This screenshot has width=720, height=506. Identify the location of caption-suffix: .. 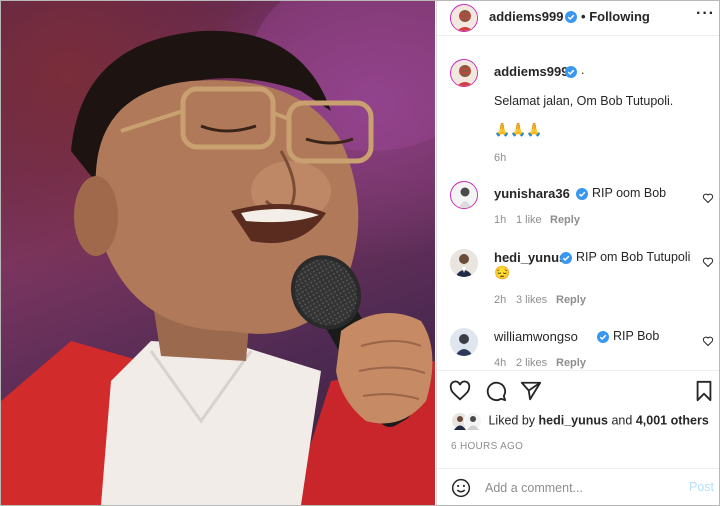
(583, 70).